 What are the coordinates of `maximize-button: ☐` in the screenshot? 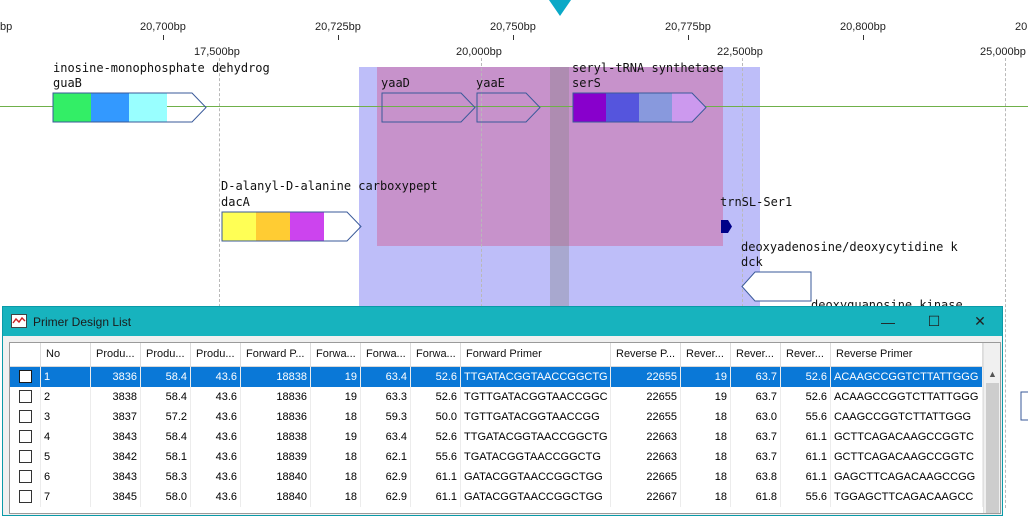 It's located at (934, 321).